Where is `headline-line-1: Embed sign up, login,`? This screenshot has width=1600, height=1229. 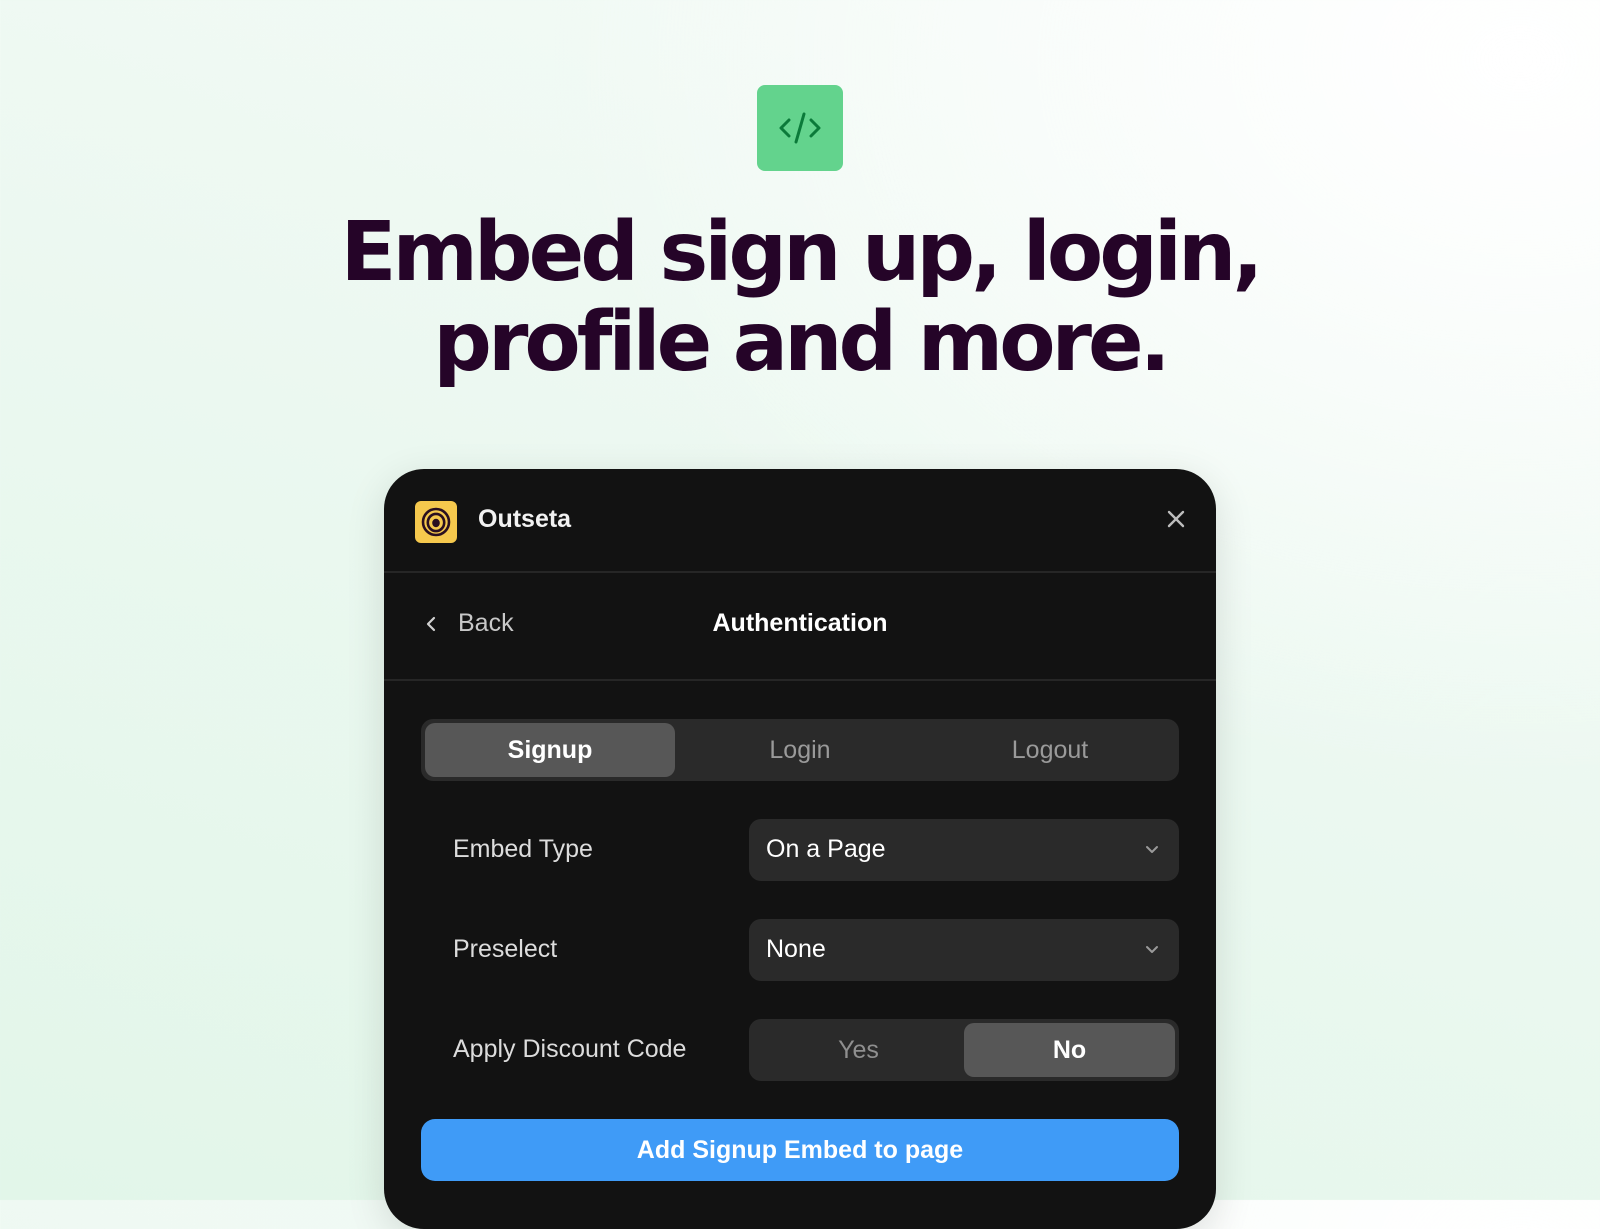 headline-line-1: Embed sign up, login, is located at coordinates (801, 252).